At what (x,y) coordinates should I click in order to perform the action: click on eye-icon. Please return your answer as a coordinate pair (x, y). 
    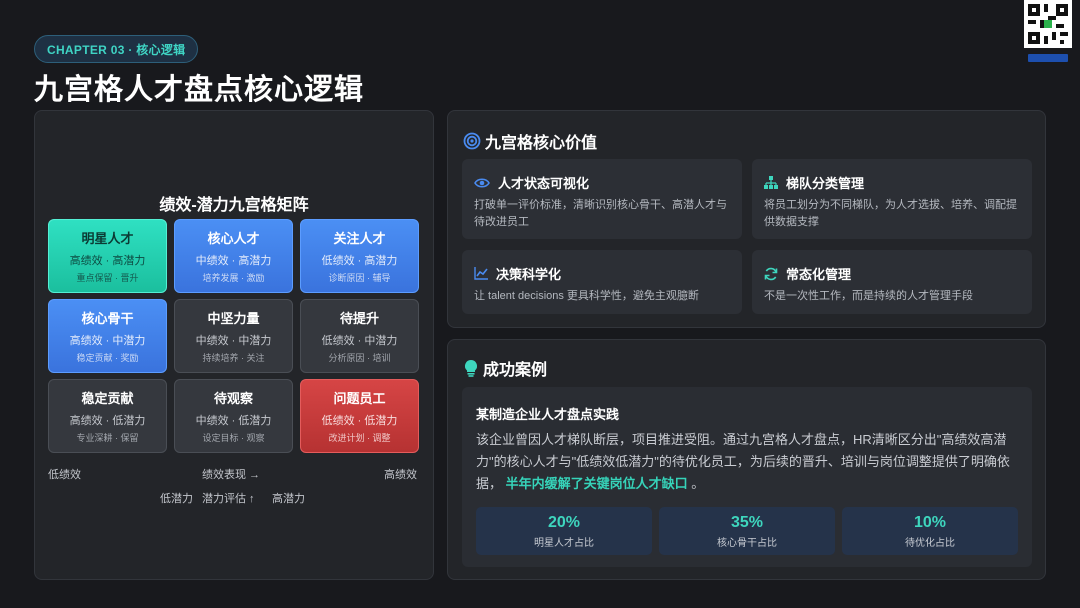
    Looking at the image, I should click on (482, 182).